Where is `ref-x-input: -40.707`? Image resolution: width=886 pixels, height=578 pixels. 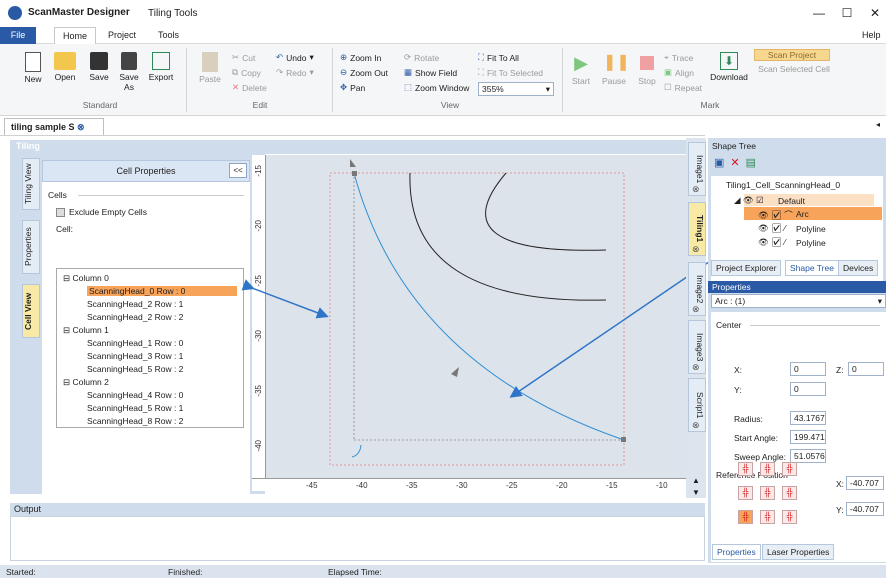
ref-x-input: -40.707 is located at coordinates (865, 483).